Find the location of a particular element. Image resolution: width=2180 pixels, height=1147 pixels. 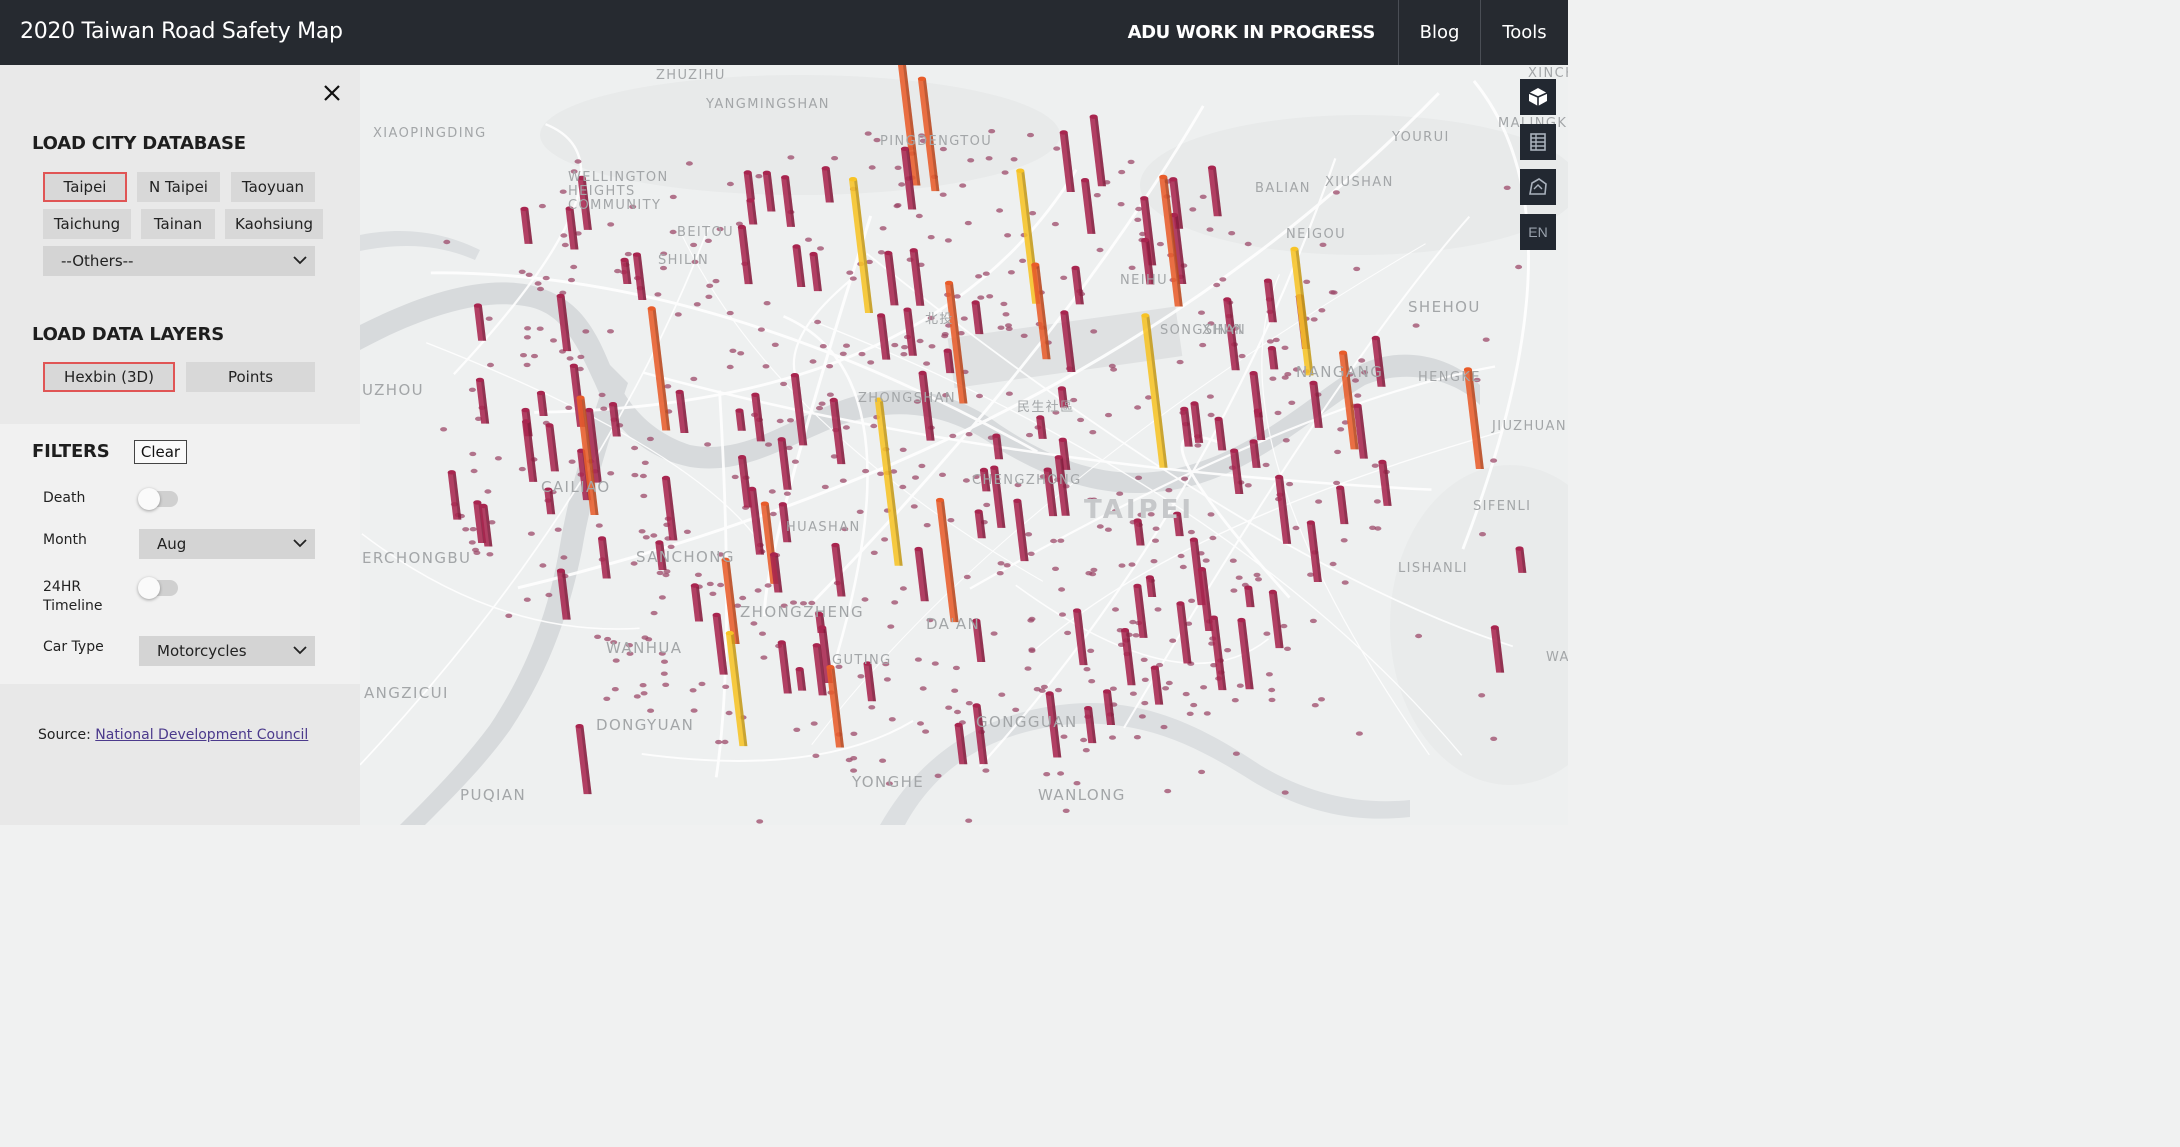

place-label: WELLINGTON HEIGHTS COMMUNITY is located at coordinates (618, 191).